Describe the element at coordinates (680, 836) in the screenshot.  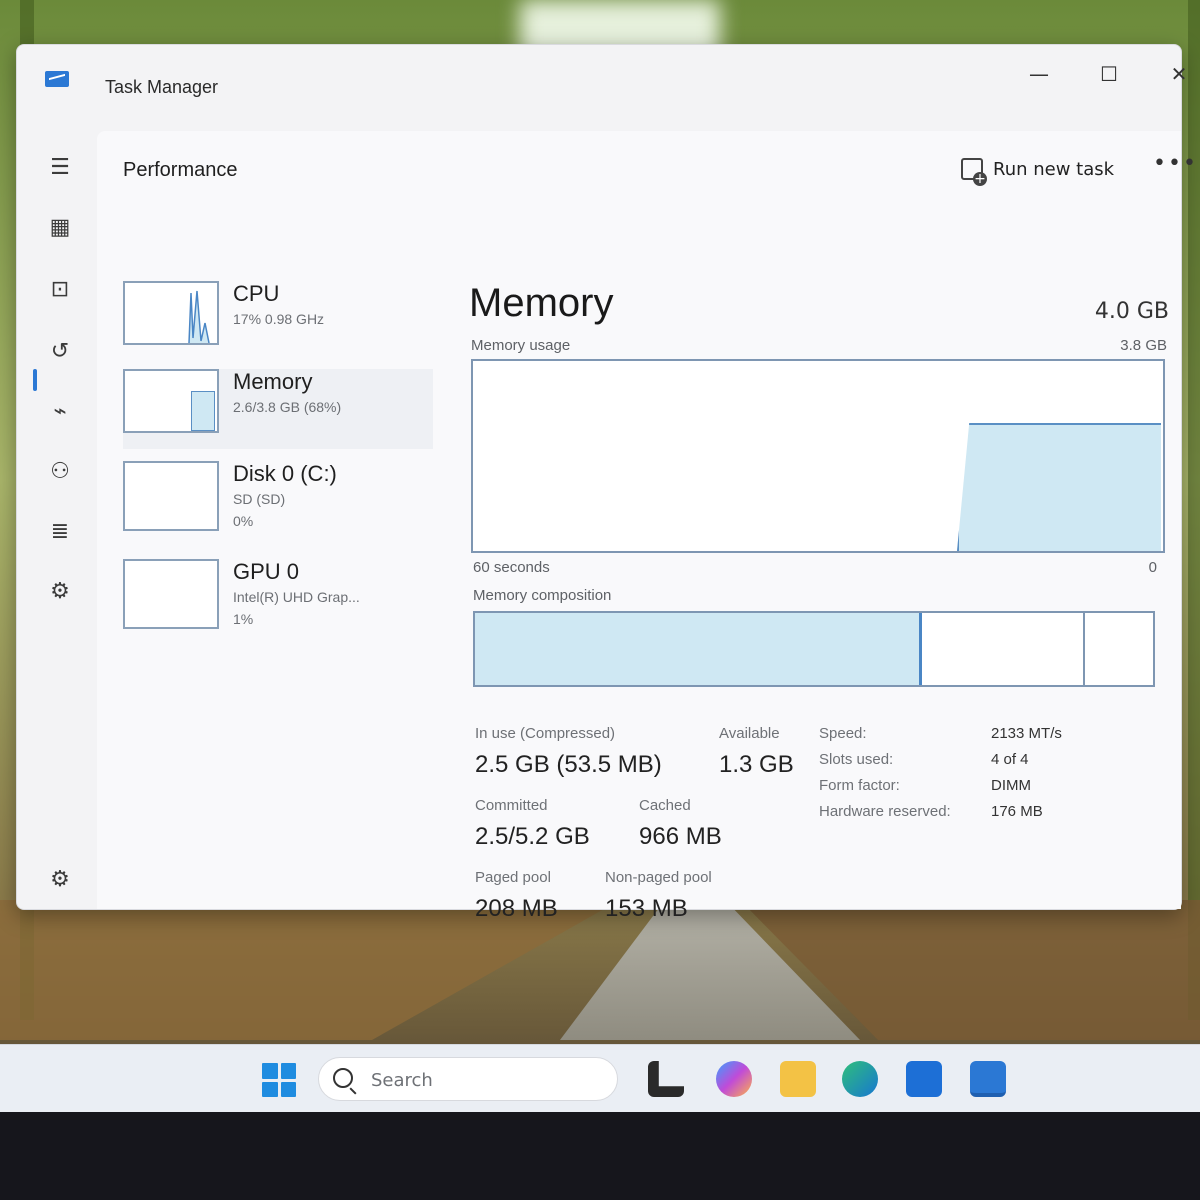
I see `cached-value: 966 MB` at that location.